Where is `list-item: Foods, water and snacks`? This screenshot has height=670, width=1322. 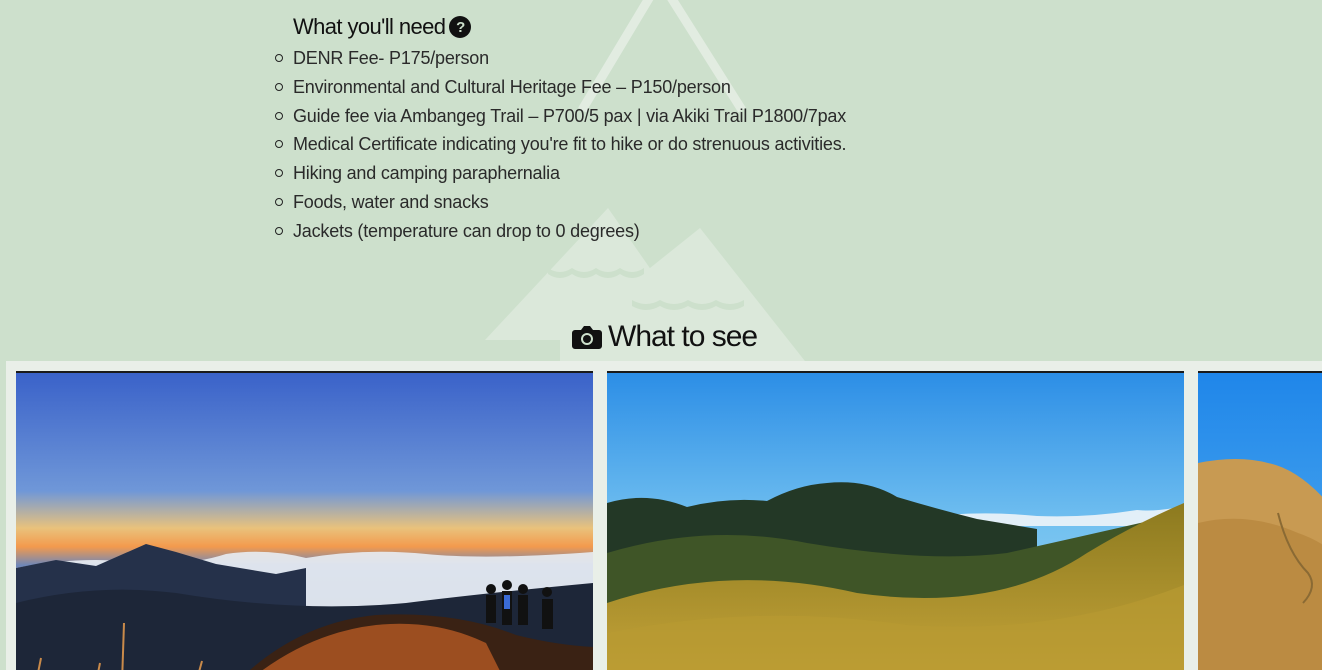
list-item: Foods, water and snacks is located at coordinates (560, 202).